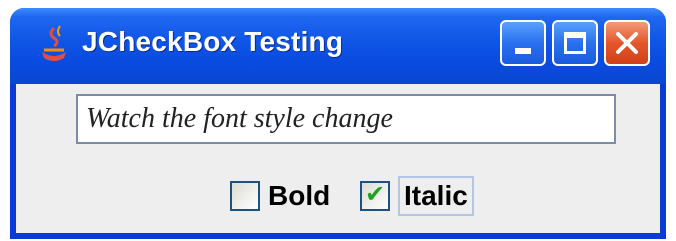  I want to click on check-icon: ✔, so click(375, 194).